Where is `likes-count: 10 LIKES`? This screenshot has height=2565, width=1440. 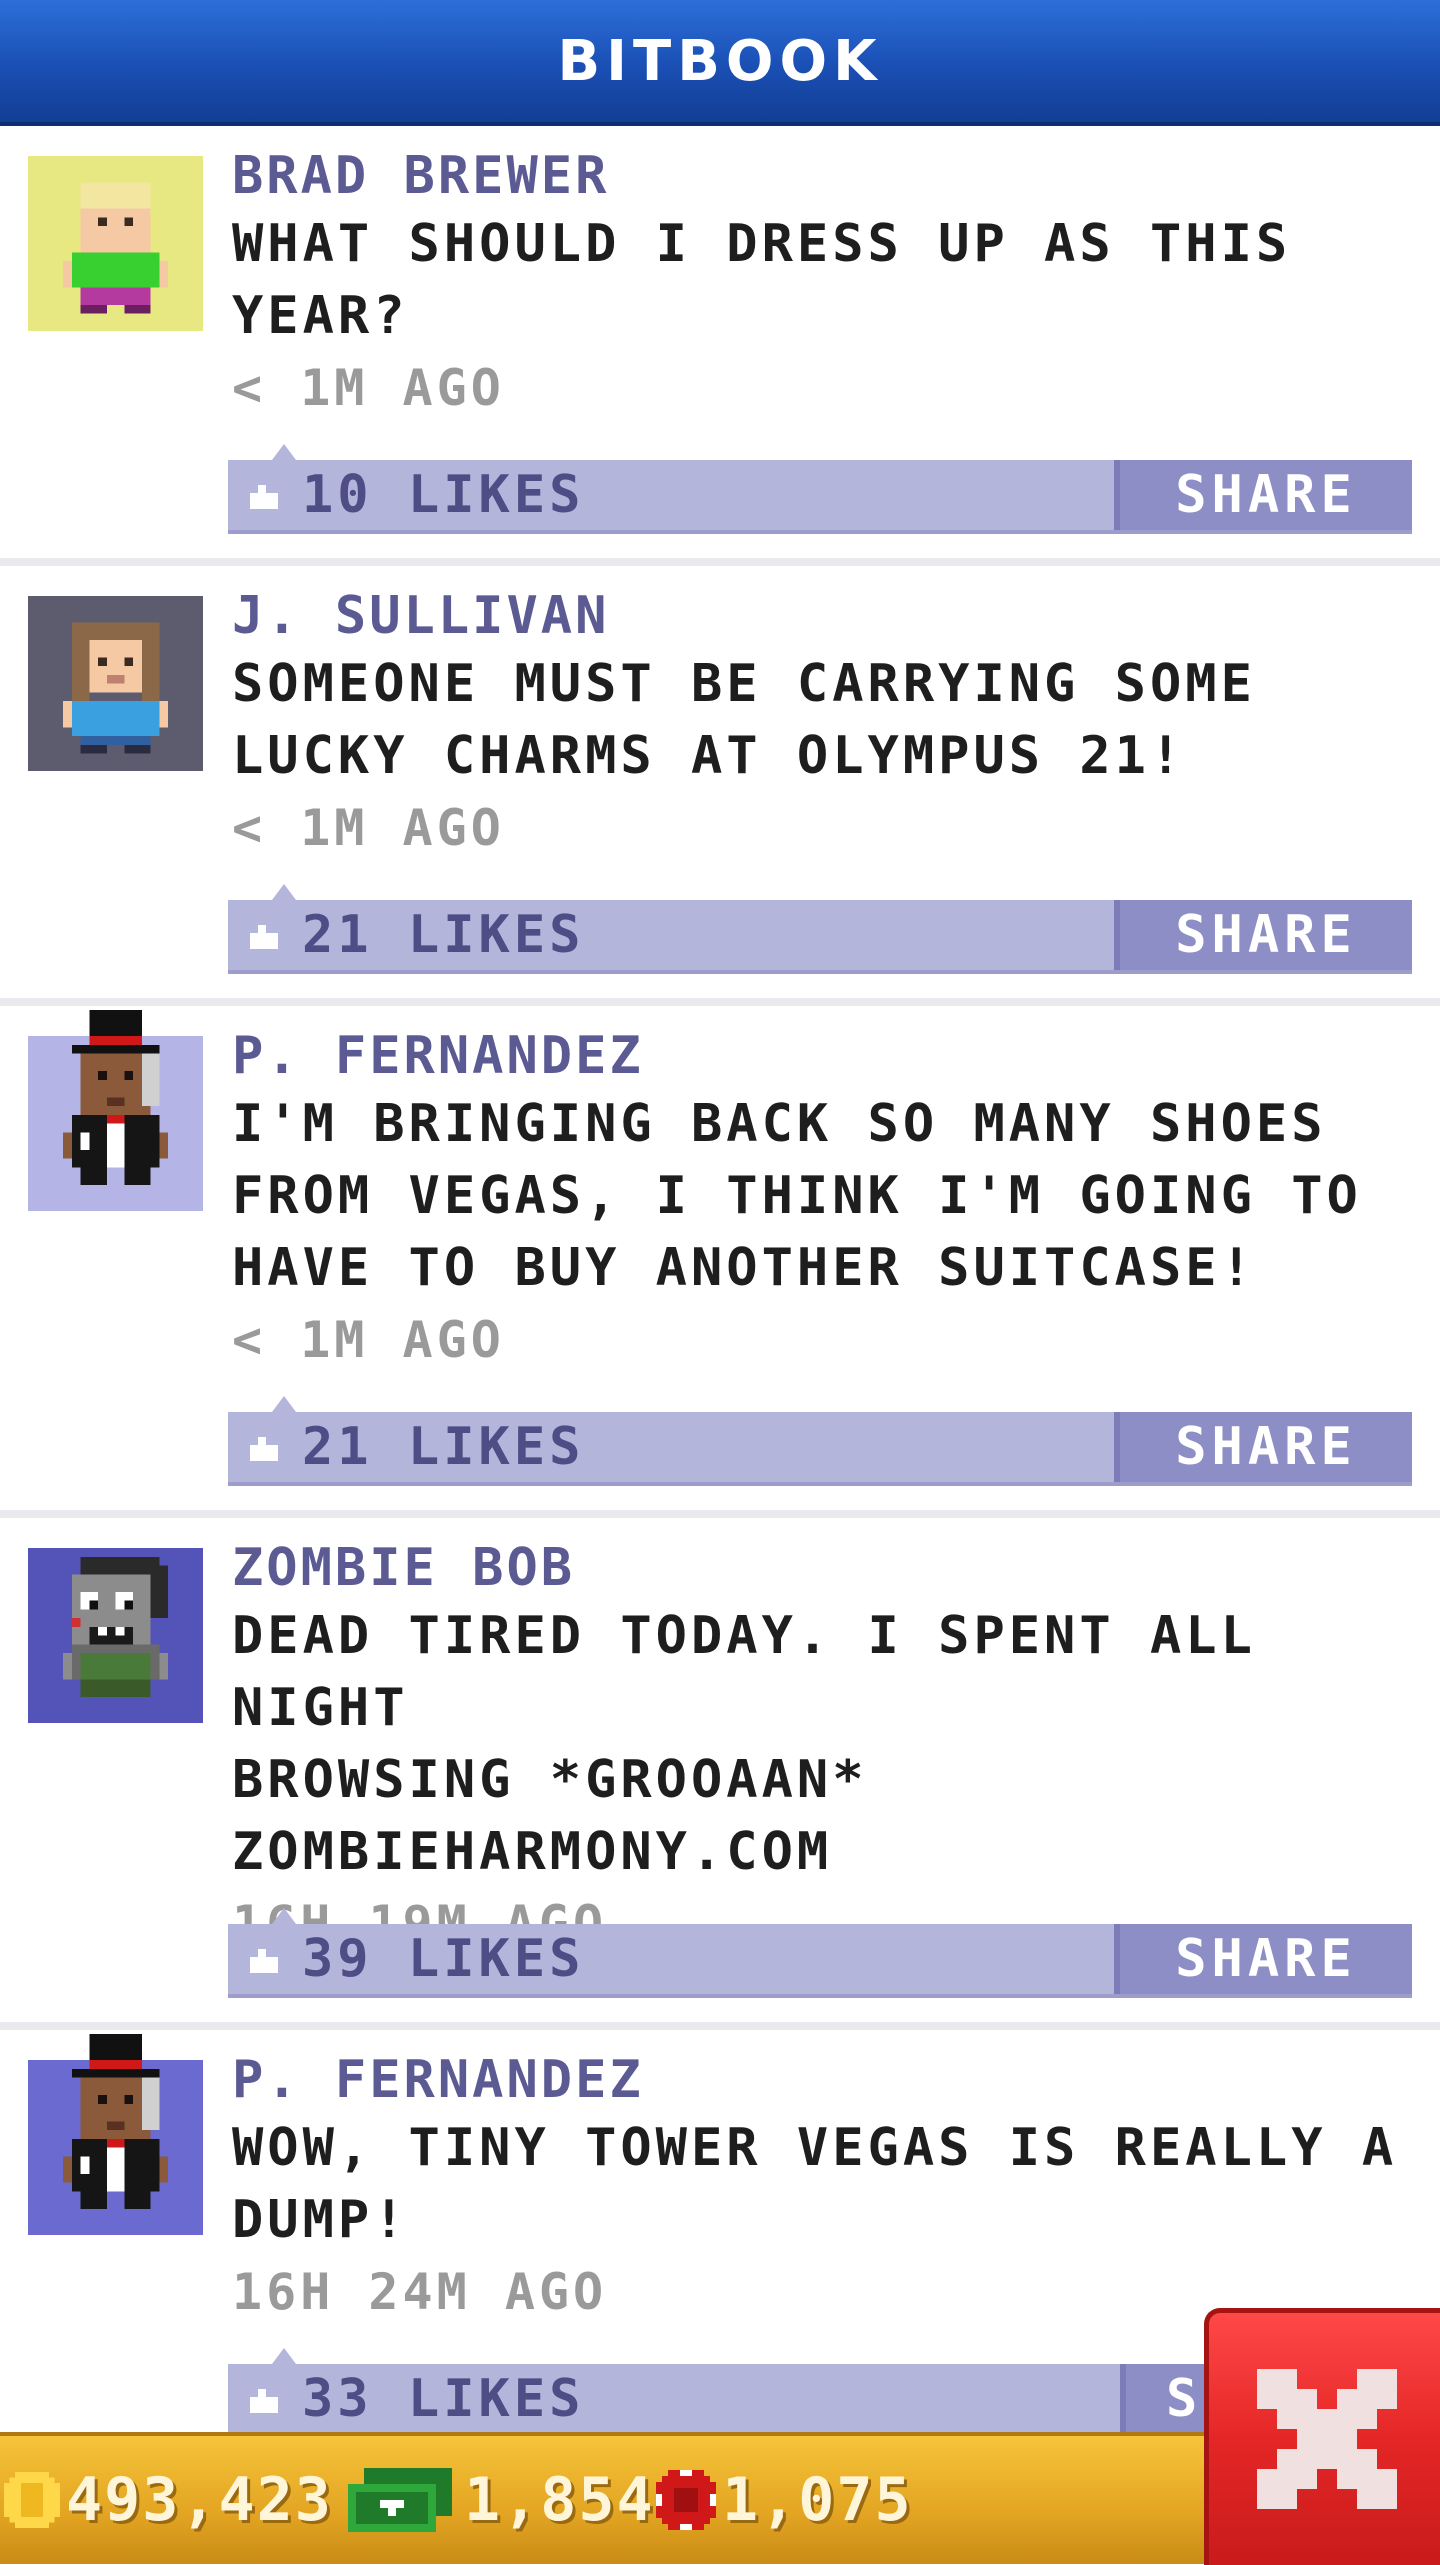 likes-count: 10 LIKES is located at coordinates (443, 495).